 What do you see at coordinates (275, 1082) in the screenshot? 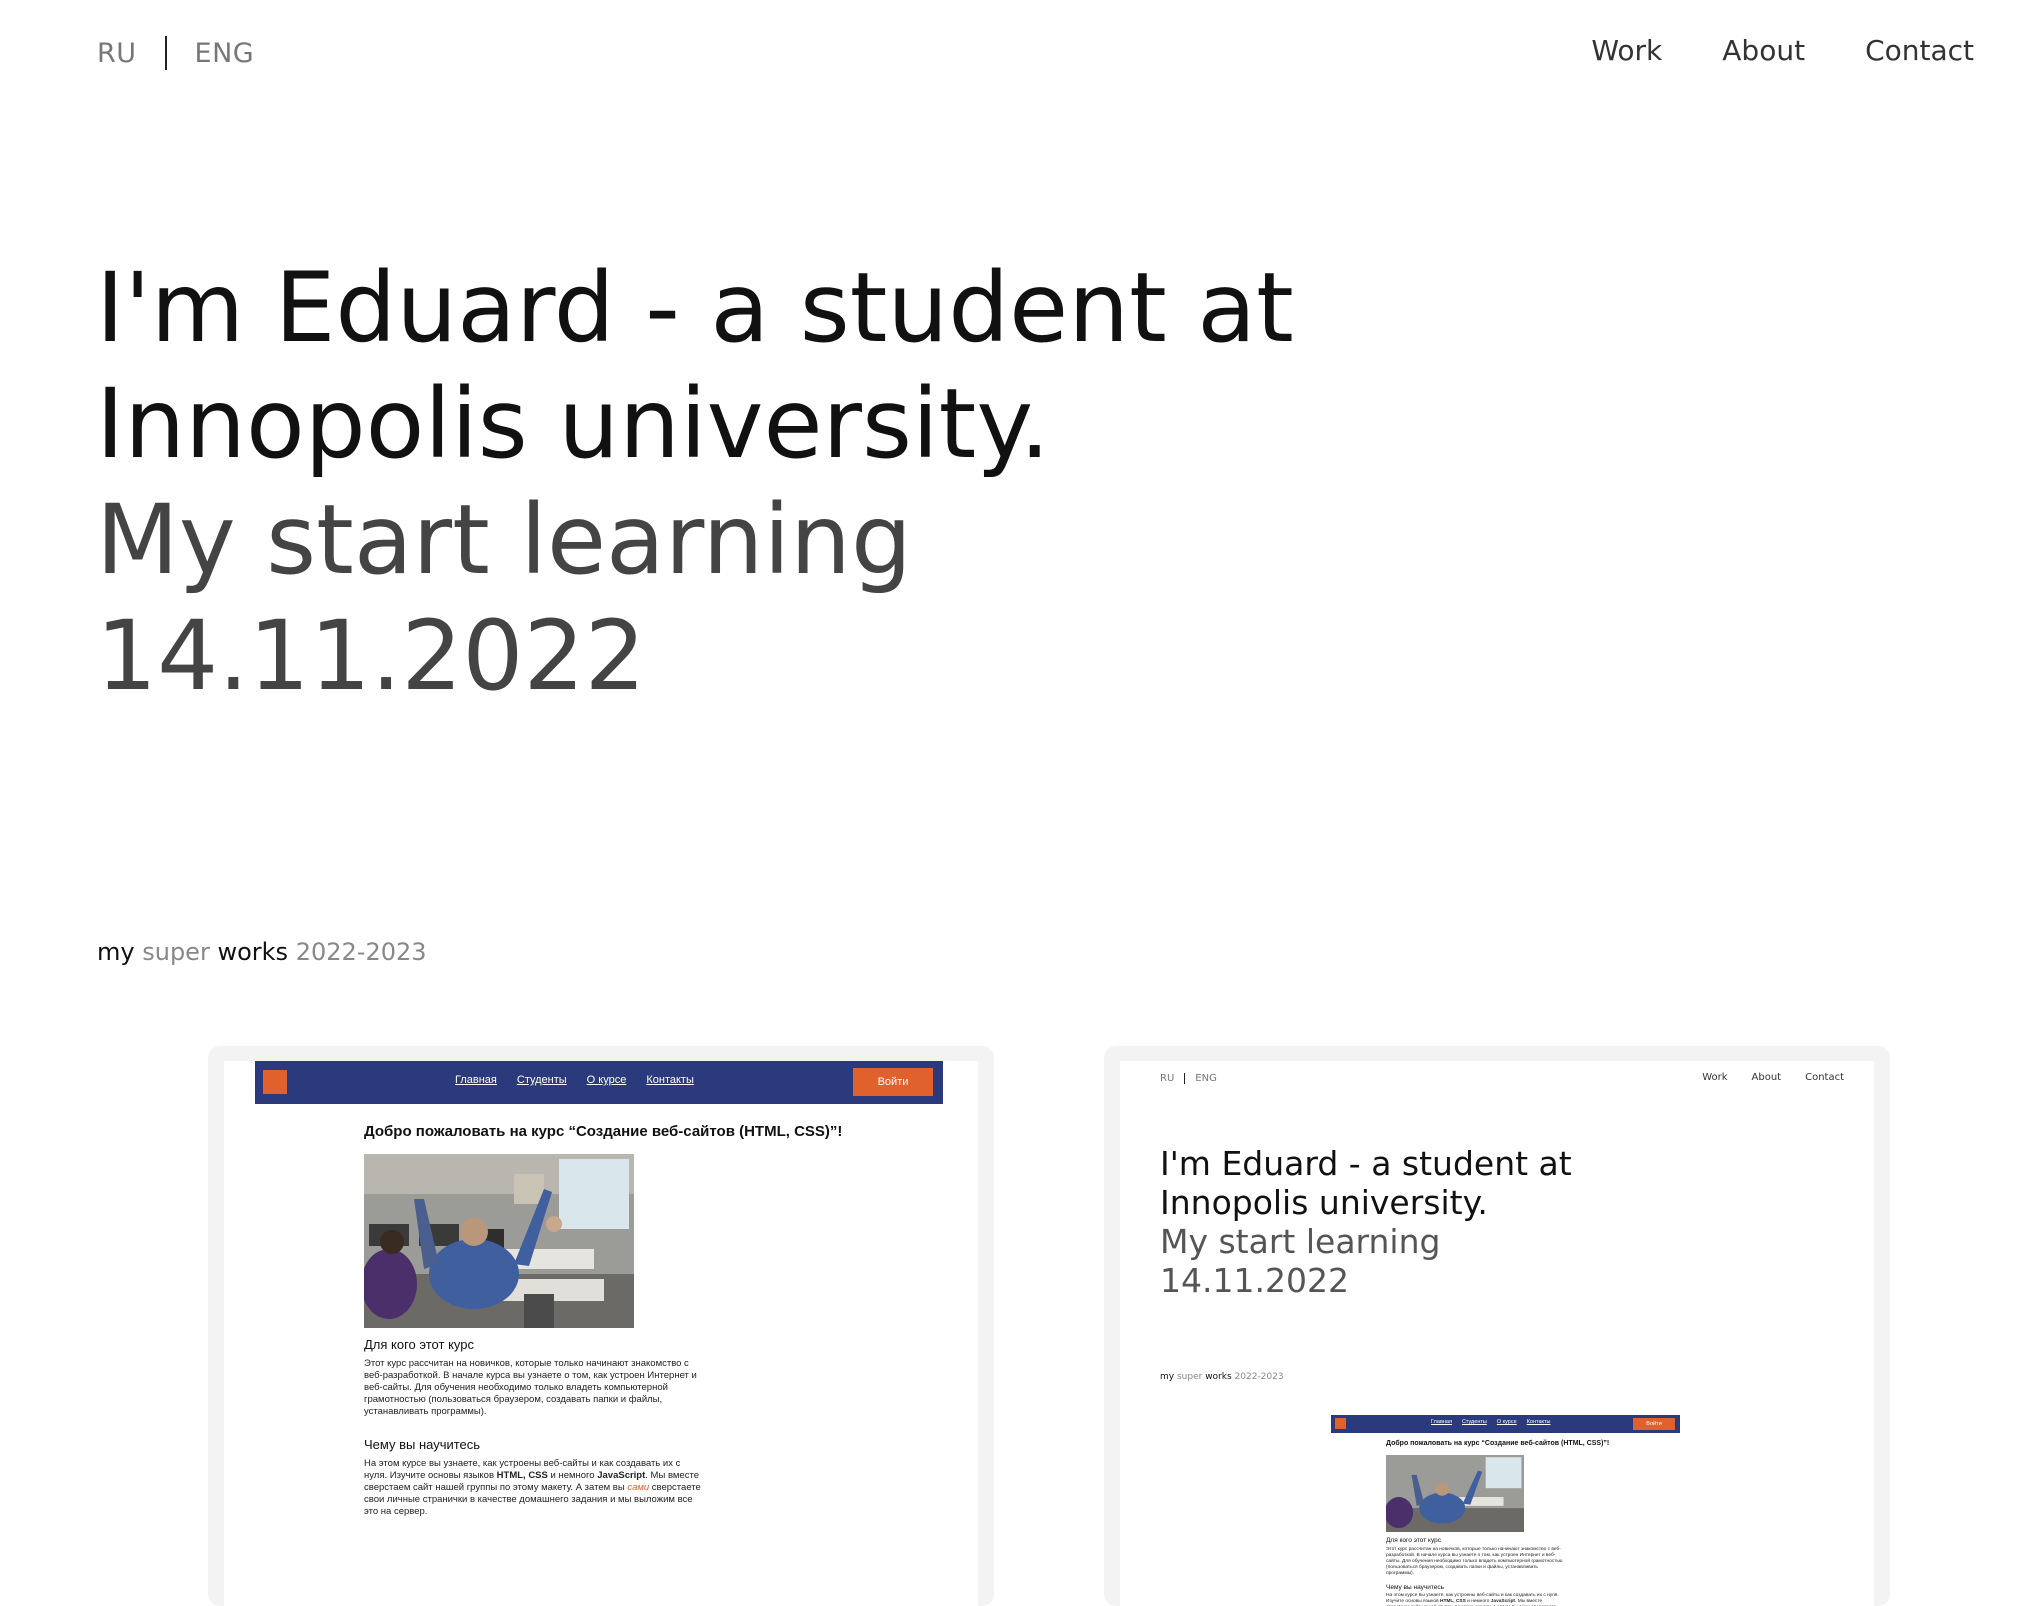
I see `course-logo` at bounding box center [275, 1082].